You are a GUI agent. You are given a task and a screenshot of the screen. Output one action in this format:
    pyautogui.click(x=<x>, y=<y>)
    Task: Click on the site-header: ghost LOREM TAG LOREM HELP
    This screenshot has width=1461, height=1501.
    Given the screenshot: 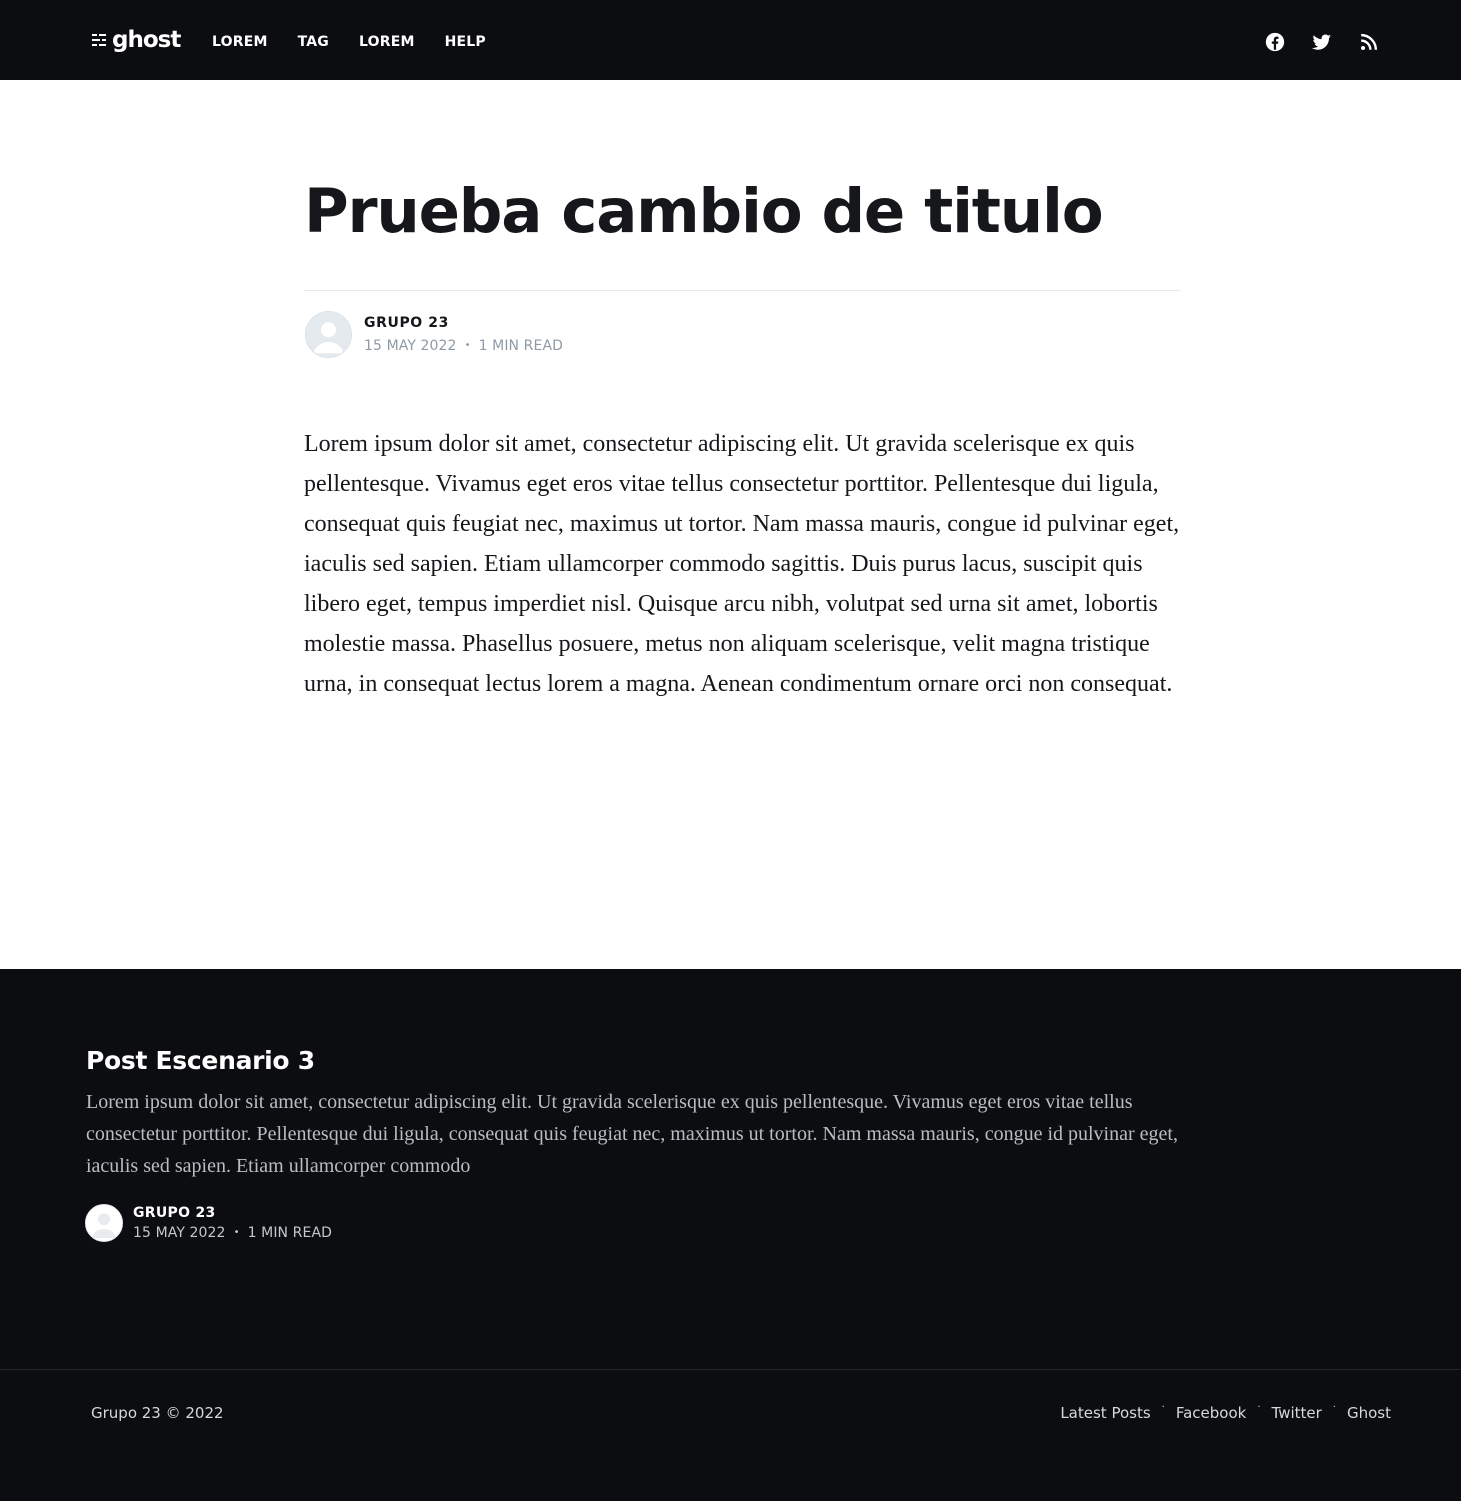 What is the action you would take?
    pyautogui.click(x=730, y=40)
    